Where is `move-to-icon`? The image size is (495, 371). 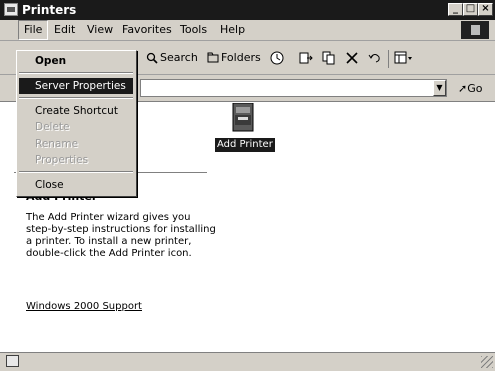
move-to-icon is located at coordinates (306, 59).